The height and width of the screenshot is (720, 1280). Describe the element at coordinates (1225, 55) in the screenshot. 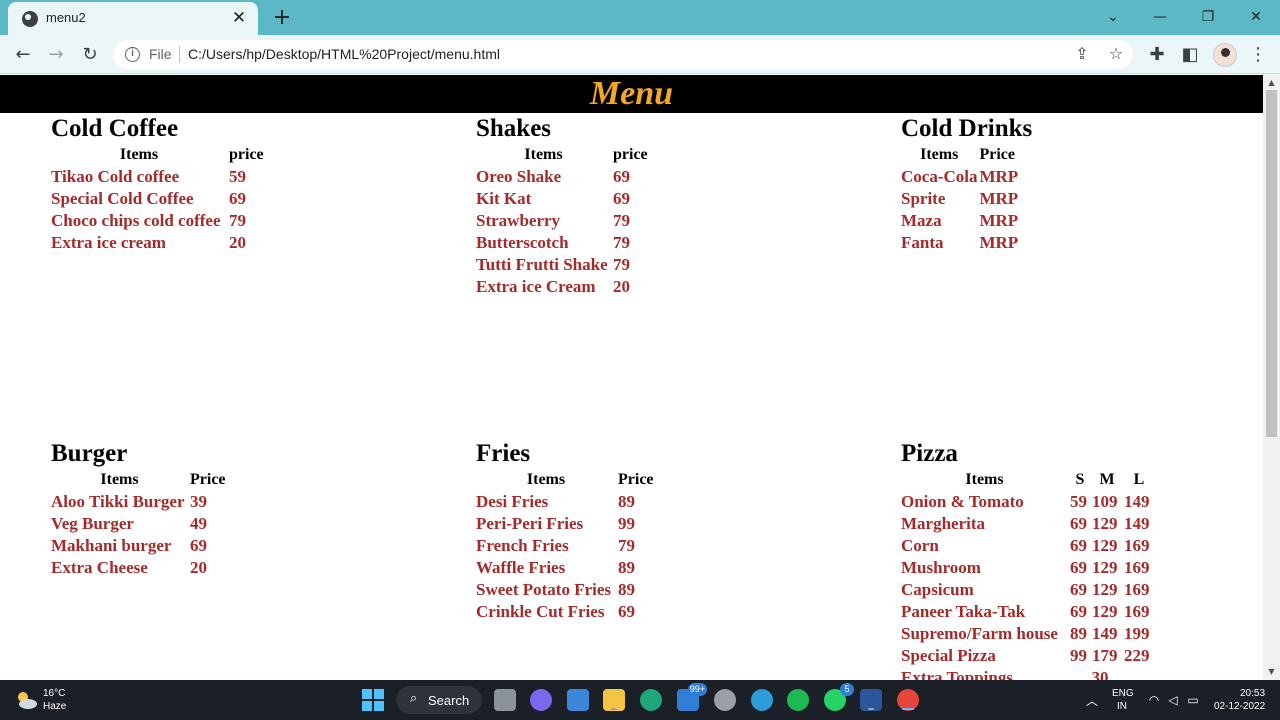

I see `profile-avatar` at that location.